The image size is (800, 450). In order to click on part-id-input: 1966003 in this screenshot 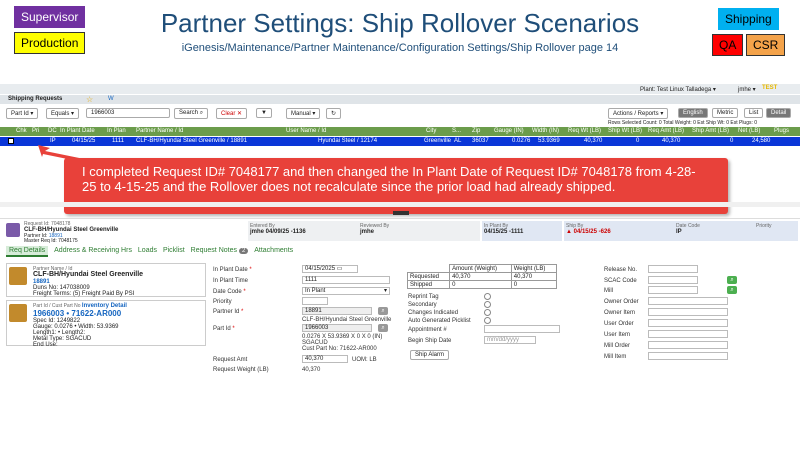, I will do `click(337, 328)`.